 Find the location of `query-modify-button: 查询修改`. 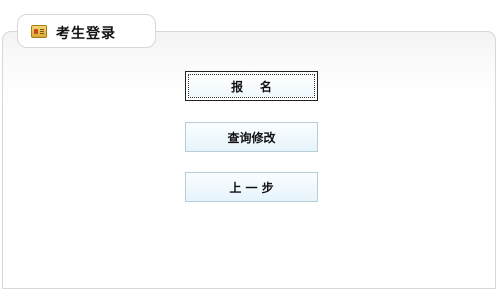

query-modify-button: 查询修改 is located at coordinates (251, 137).